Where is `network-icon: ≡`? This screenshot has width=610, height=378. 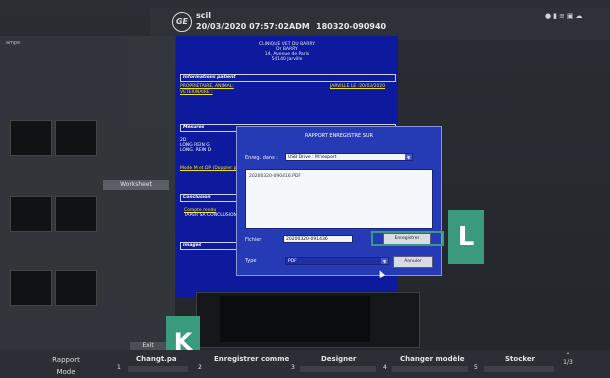 network-icon: ≡ is located at coordinates (562, 16).